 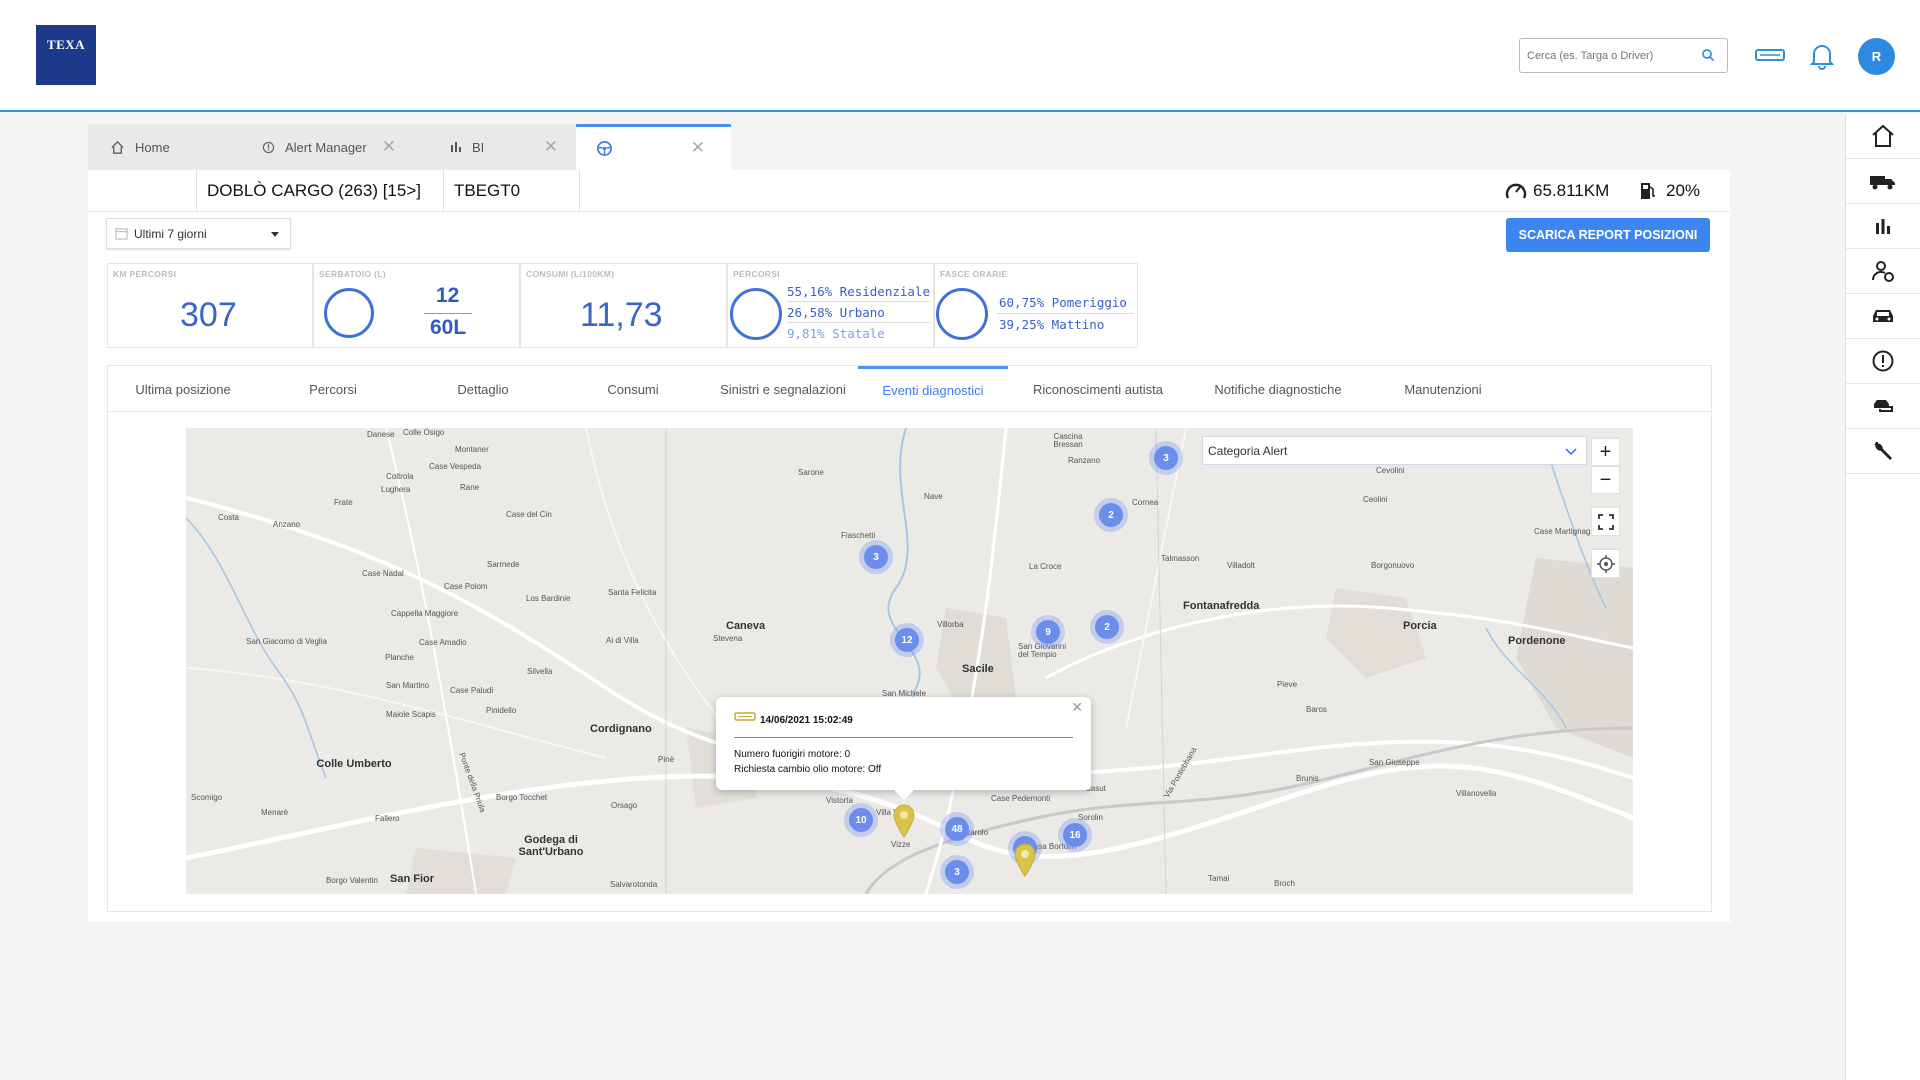 I want to click on tab-routes: Percorsi, so click(x=333, y=389).